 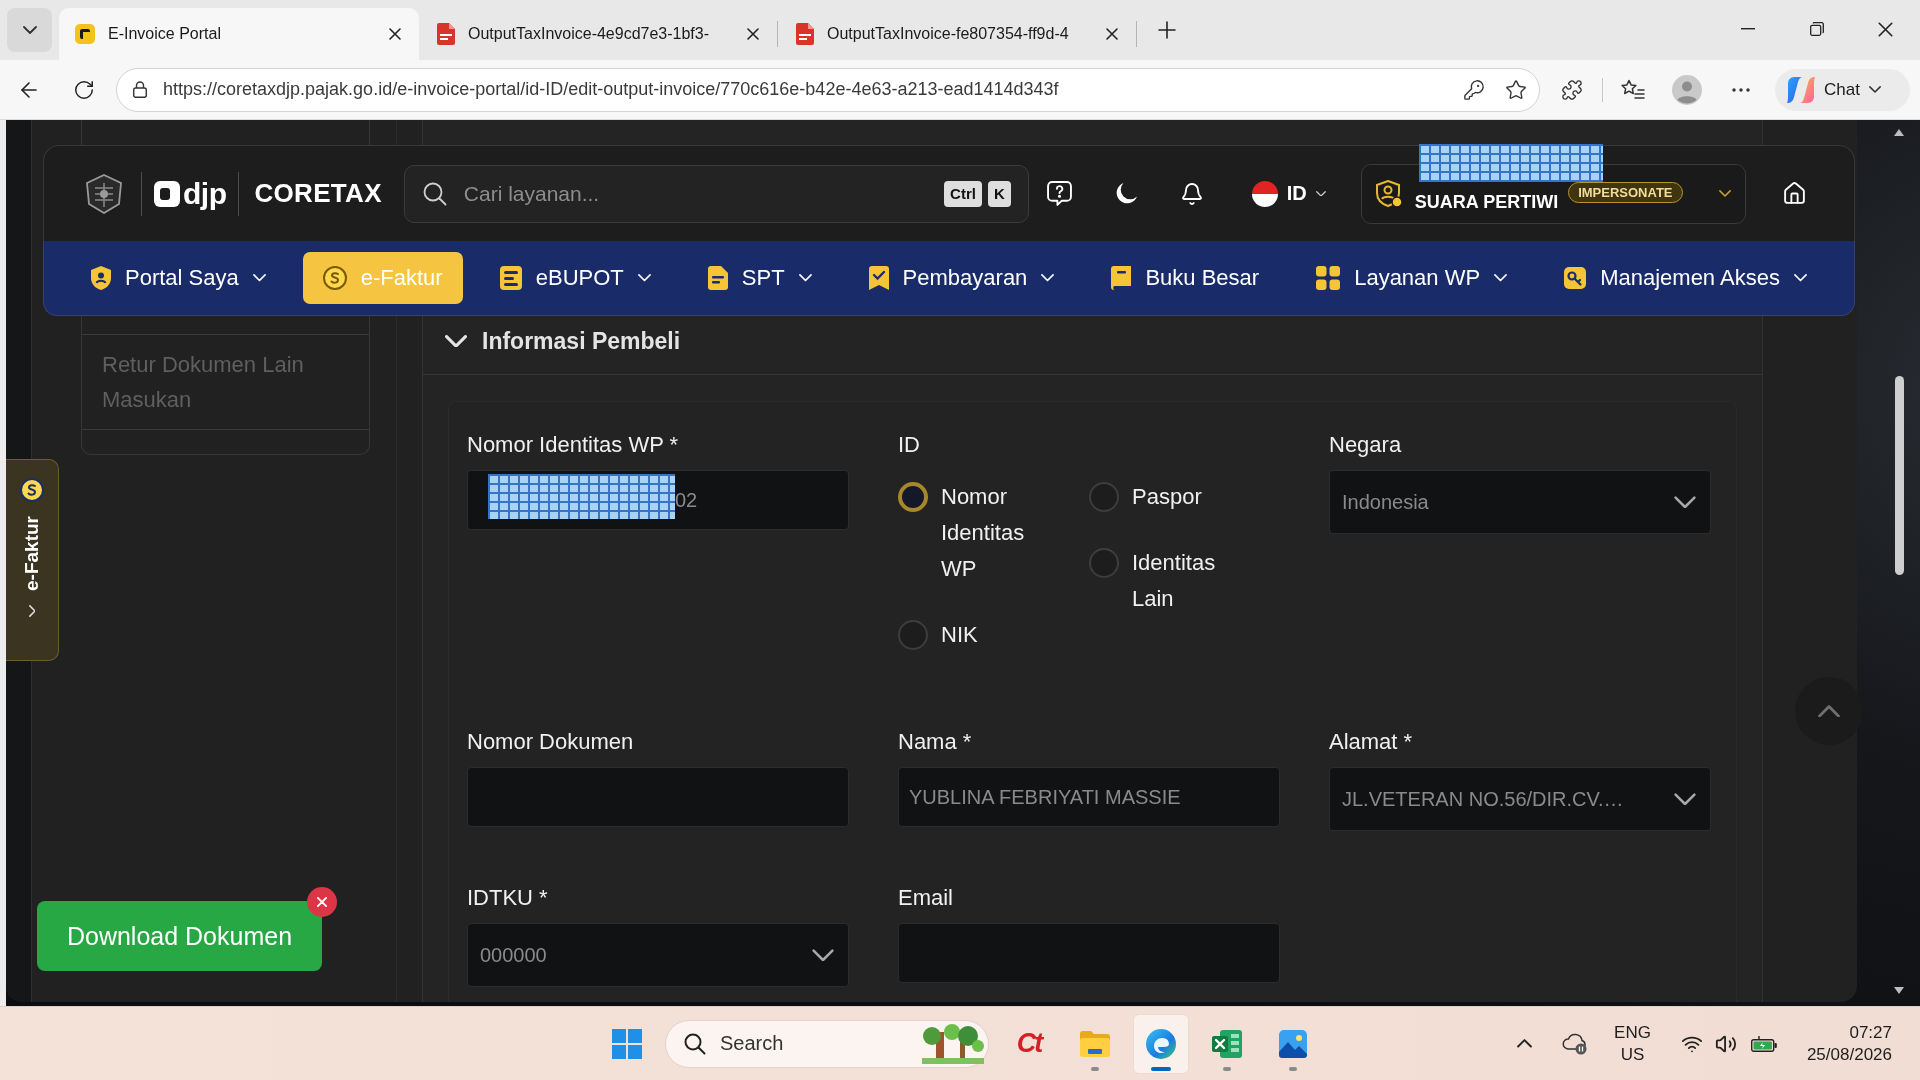 What do you see at coordinates (958, 34) in the screenshot?
I see `browser-tab: OutputTaxInvoice-fe807354-ff9d-4` at bounding box center [958, 34].